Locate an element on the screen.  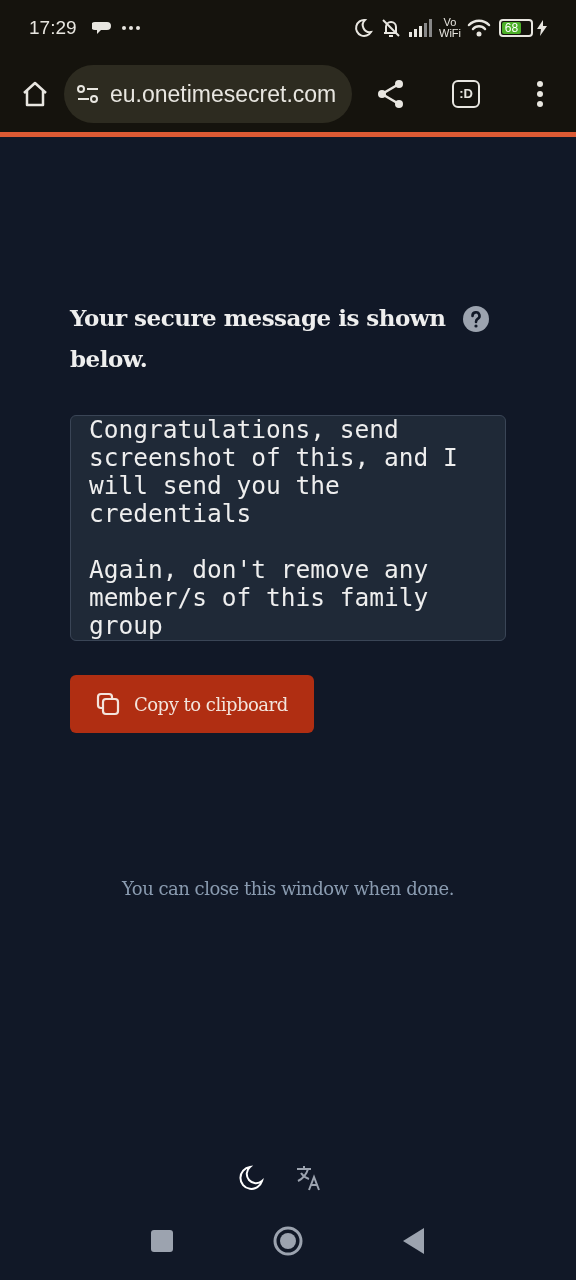
network-label: Vo WiFi is located at coordinates (450, 28).